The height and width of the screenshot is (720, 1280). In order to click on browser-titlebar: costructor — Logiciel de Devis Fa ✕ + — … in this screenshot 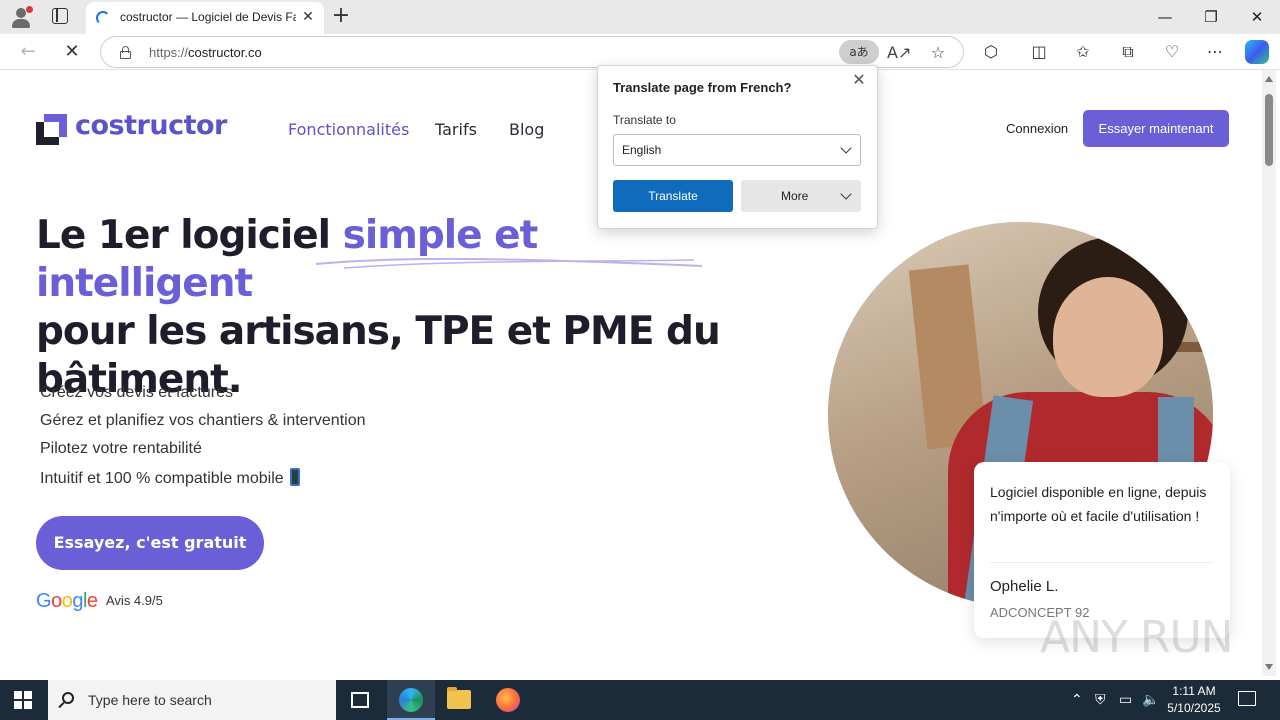, I will do `click(640, 17)`.